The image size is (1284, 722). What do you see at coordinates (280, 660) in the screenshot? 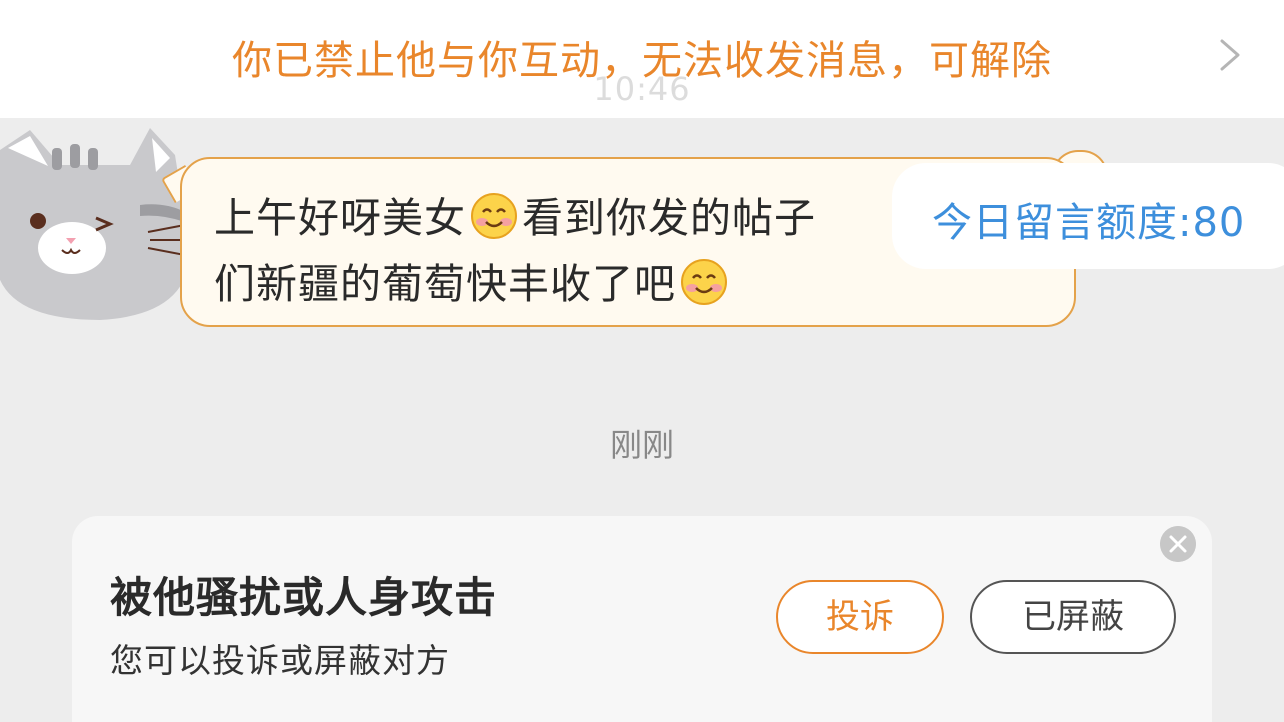
I see `report-card-subtitle: 您可以投诉或屏蔽对方` at bounding box center [280, 660].